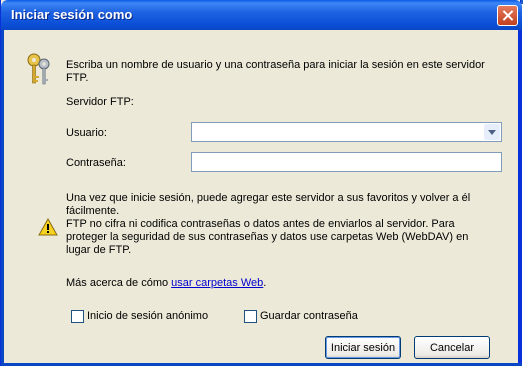  Describe the element at coordinates (520, 198) in the screenshot. I see `window-border-right` at that location.